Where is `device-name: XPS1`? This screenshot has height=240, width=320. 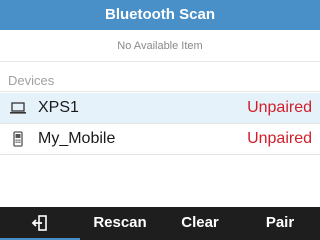 device-name: XPS1 is located at coordinates (58, 107).